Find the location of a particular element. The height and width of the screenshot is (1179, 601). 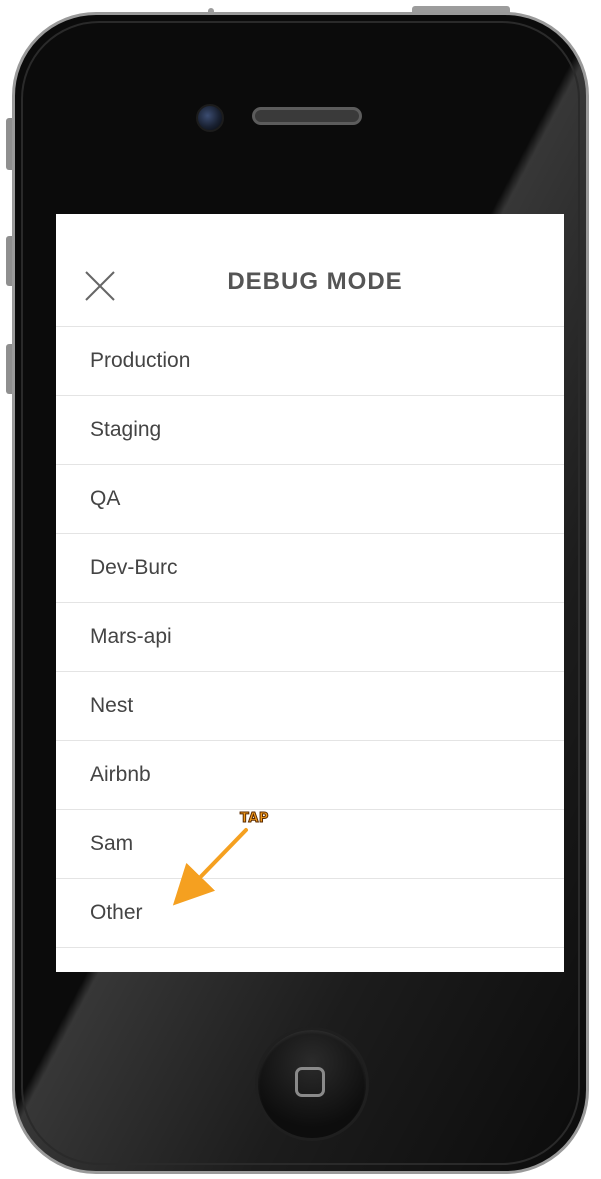

list-item-nest: Nest is located at coordinates (310, 706).